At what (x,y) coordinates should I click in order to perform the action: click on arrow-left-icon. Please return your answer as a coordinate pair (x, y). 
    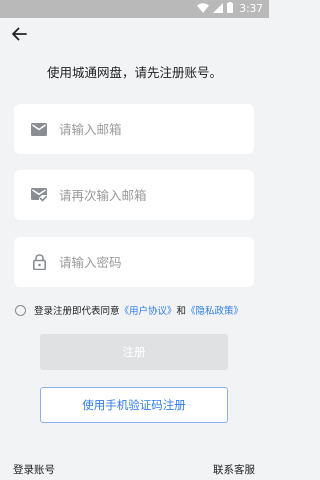
    Looking at the image, I should click on (19, 35).